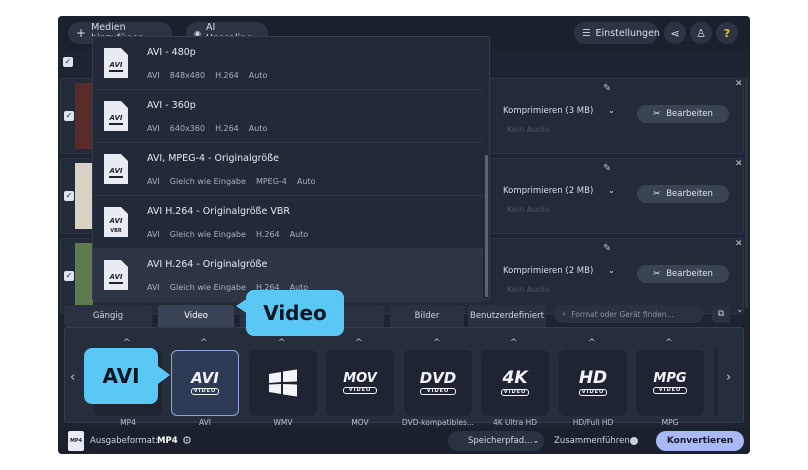 This screenshot has width=808, height=470. I want to click on scroll-right-arrow-icon: ›, so click(728, 377).